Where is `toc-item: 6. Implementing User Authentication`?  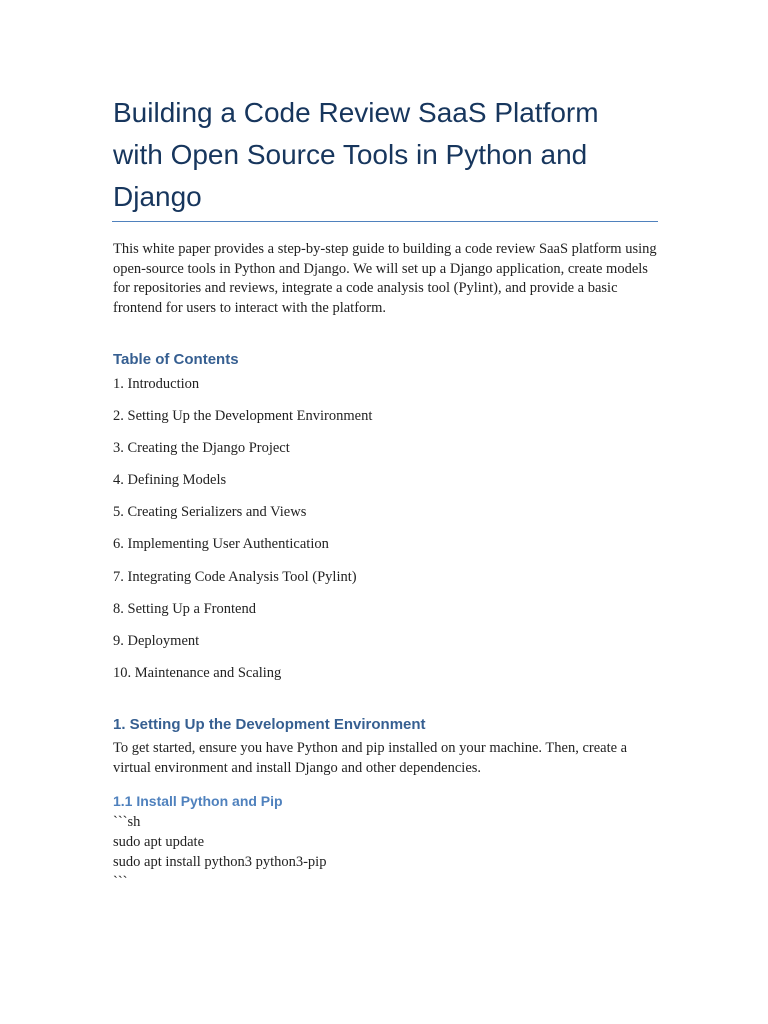 toc-item: 6. Implementing User Authentication is located at coordinates (221, 544).